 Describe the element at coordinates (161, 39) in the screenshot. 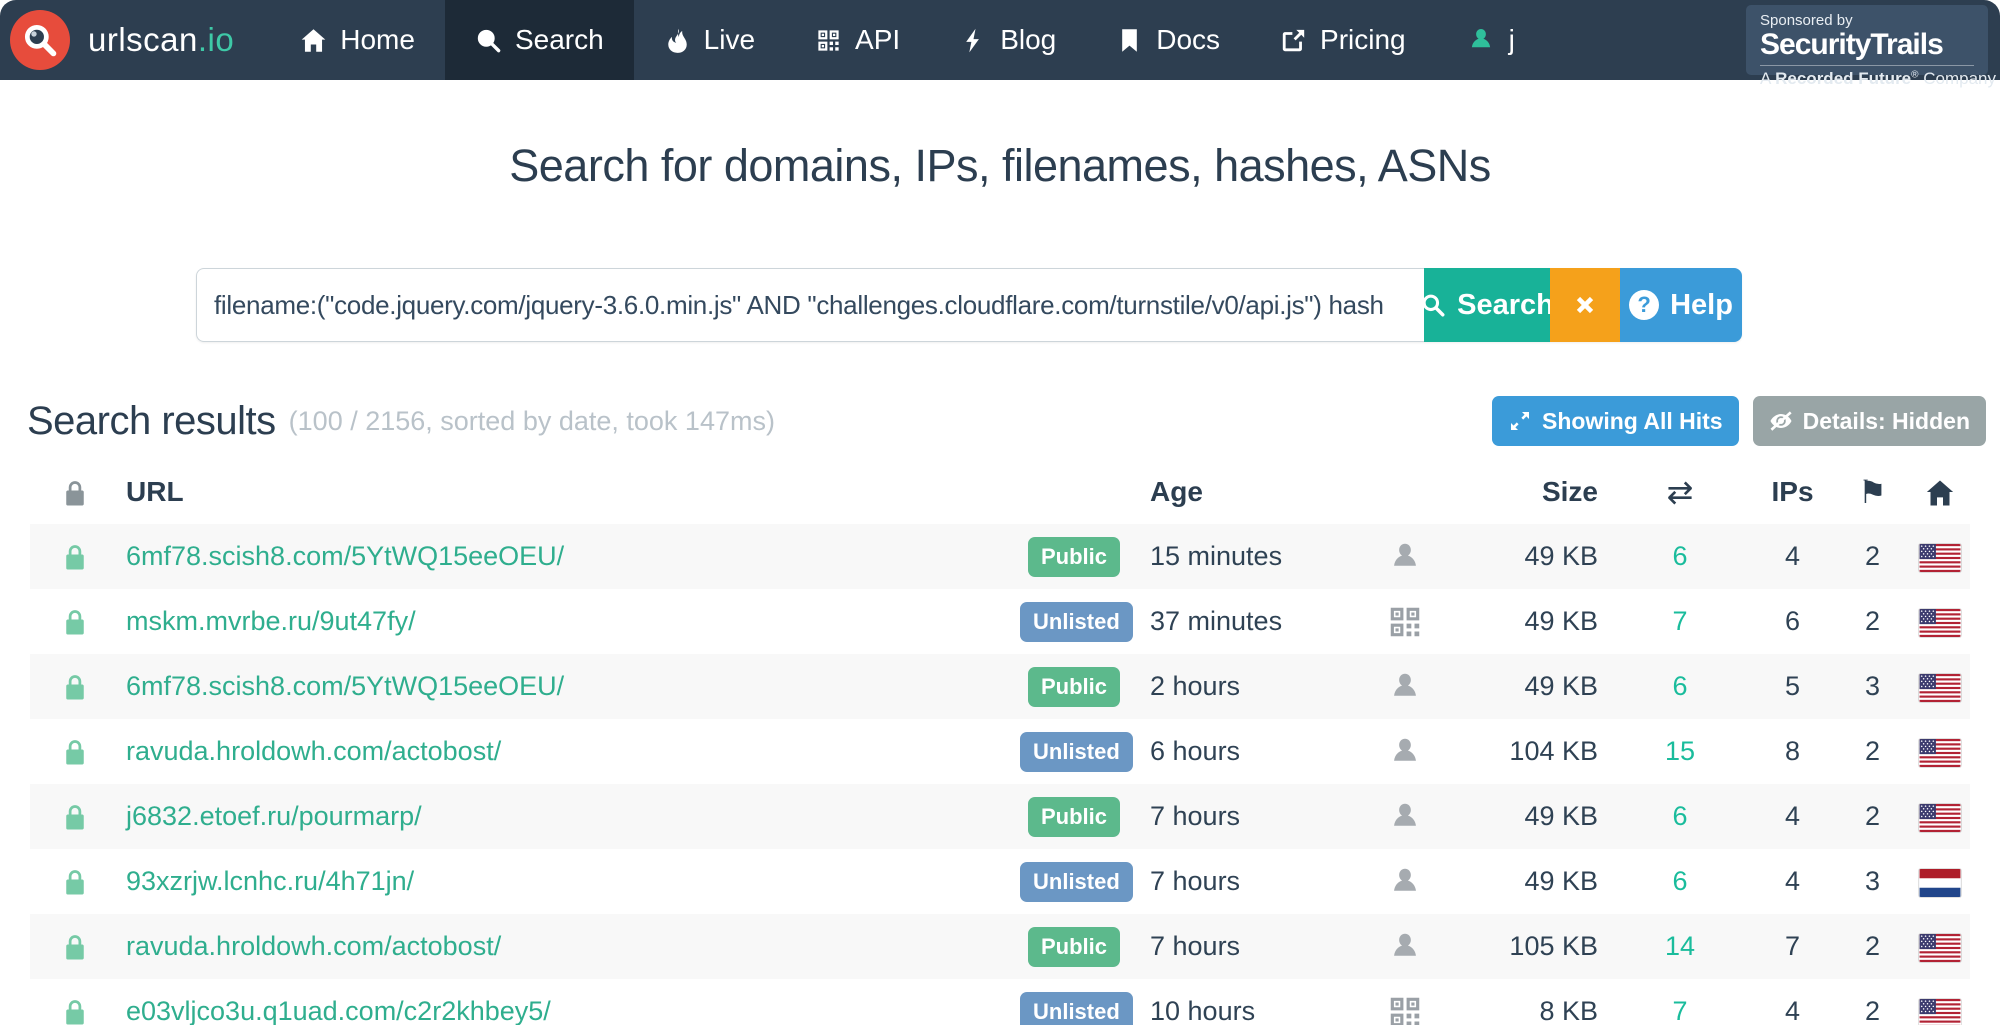

I see `brand-name: urlscan.io` at that location.